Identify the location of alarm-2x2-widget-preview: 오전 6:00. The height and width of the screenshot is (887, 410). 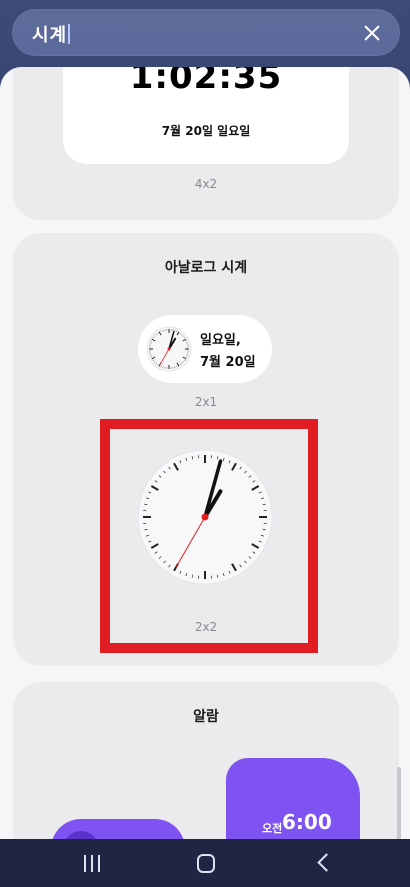
(293, 798).